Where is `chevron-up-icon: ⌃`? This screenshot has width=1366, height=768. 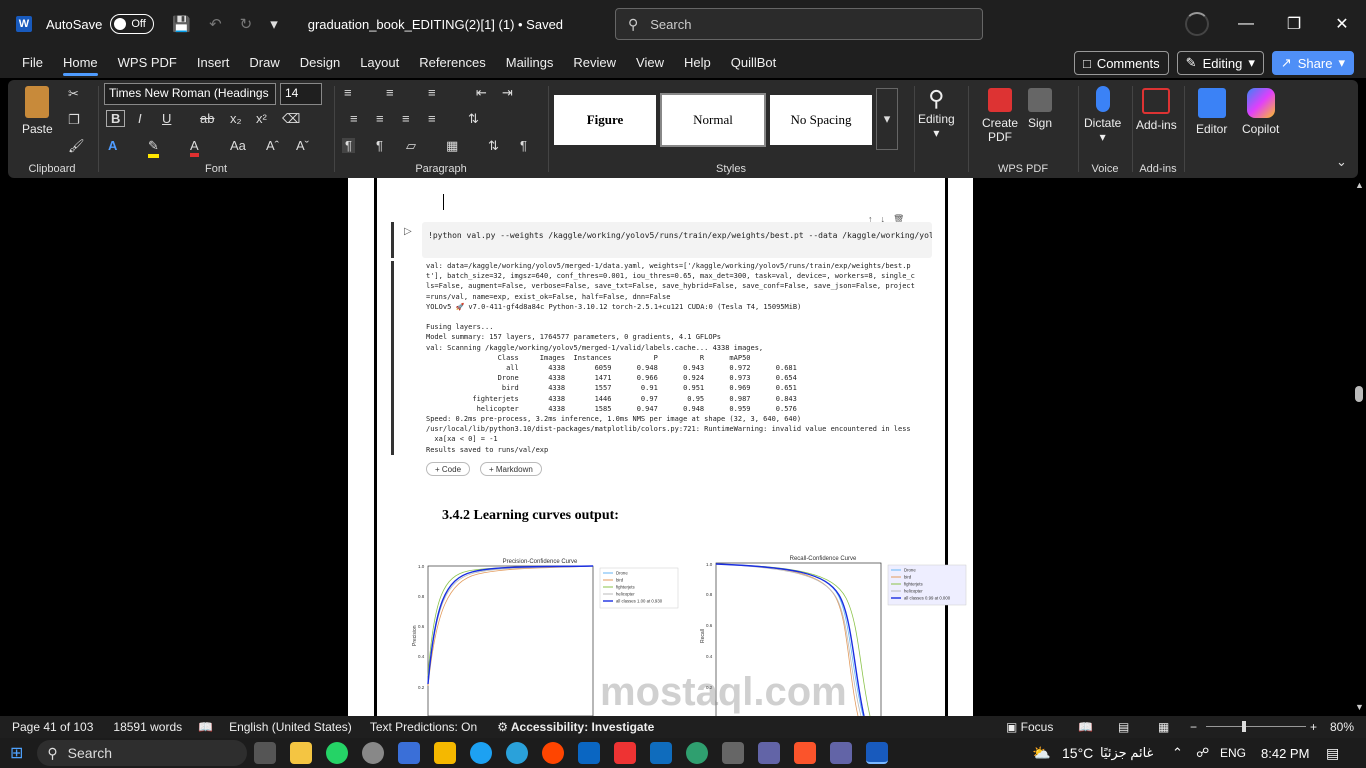
chevron-up-icon: ⌃ is located at coordinates (1177, 753).